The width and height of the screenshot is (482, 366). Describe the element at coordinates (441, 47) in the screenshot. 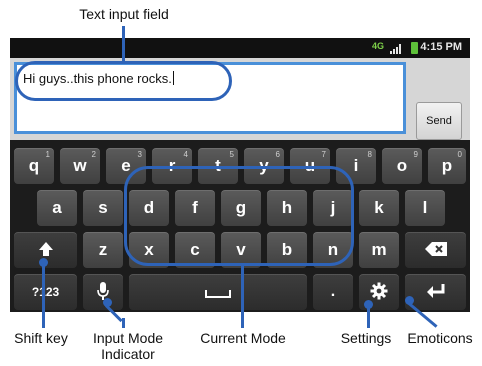

I see `status-time: 4:15 PM` at that location.